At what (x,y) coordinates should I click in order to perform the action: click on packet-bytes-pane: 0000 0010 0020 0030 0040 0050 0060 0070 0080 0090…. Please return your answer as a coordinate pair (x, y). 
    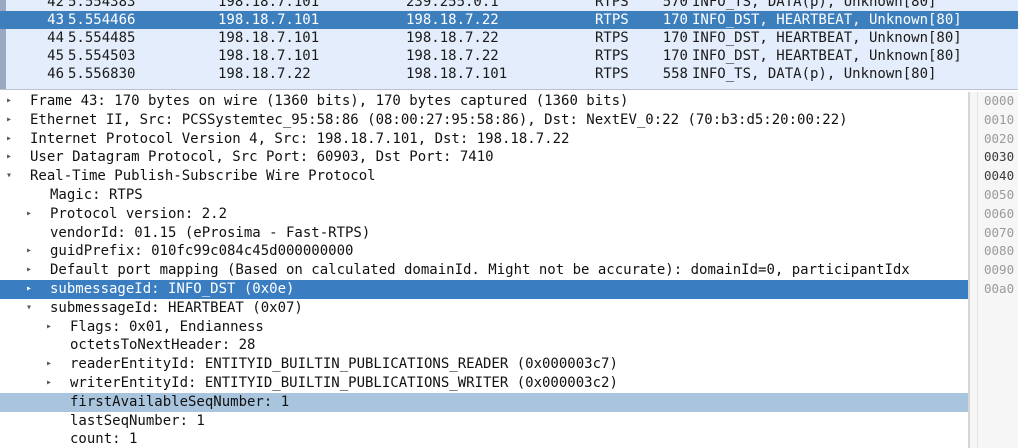
    Looking at the image, I should click on (994, 270).